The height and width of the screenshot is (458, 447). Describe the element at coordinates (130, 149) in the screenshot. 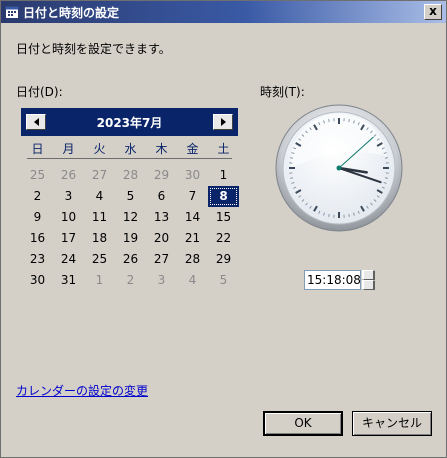

I see `weekday-label: 水` at that location.